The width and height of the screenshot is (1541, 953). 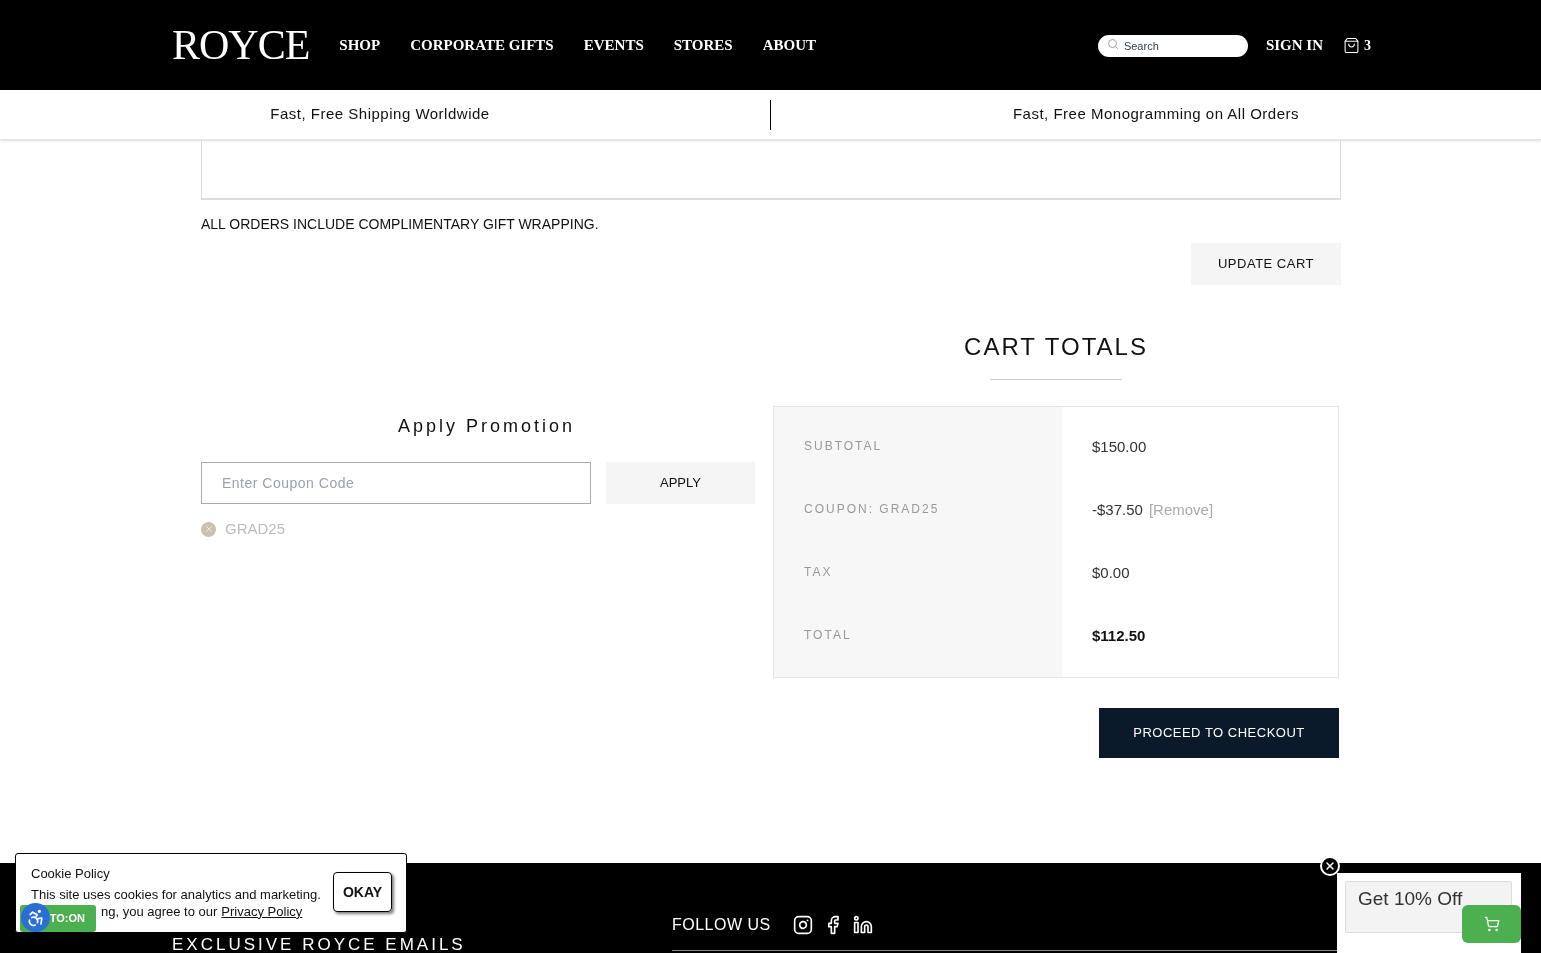 What do you see at coordinates (319, 944) in the screenshot?
I see `newsletter-heading: EXCLUSIVE ROYCE EMAILS` at bounding box center [319, 944].